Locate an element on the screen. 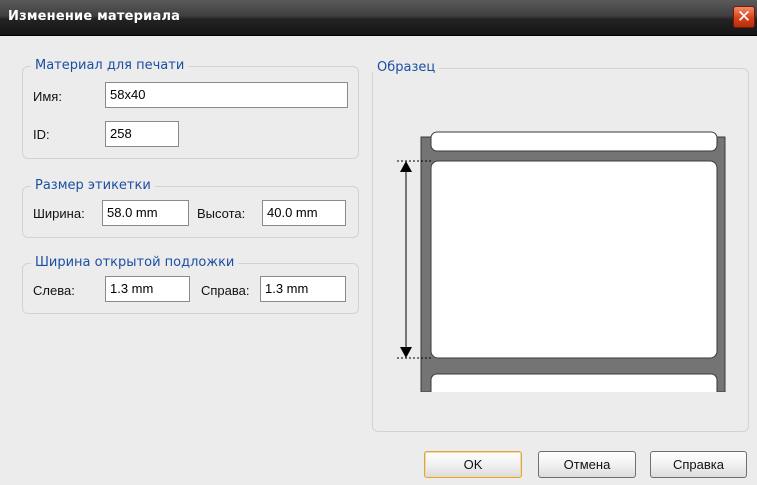 This screenshot has height=485, width=757. name-label: Имя: is located at coordinates (47, 96).